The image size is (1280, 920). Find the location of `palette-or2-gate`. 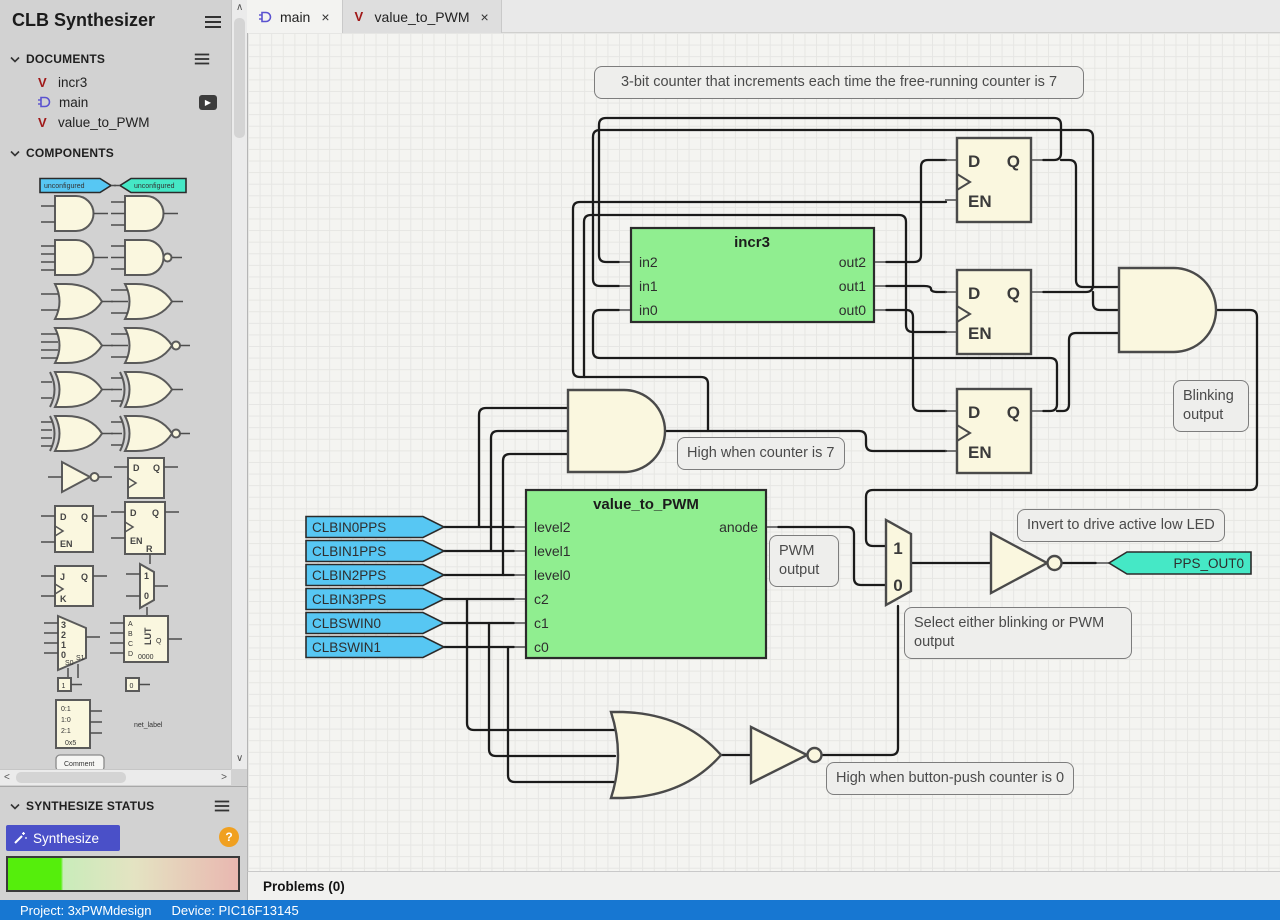

palette-or2-gate is located at coordinates (77, 301).